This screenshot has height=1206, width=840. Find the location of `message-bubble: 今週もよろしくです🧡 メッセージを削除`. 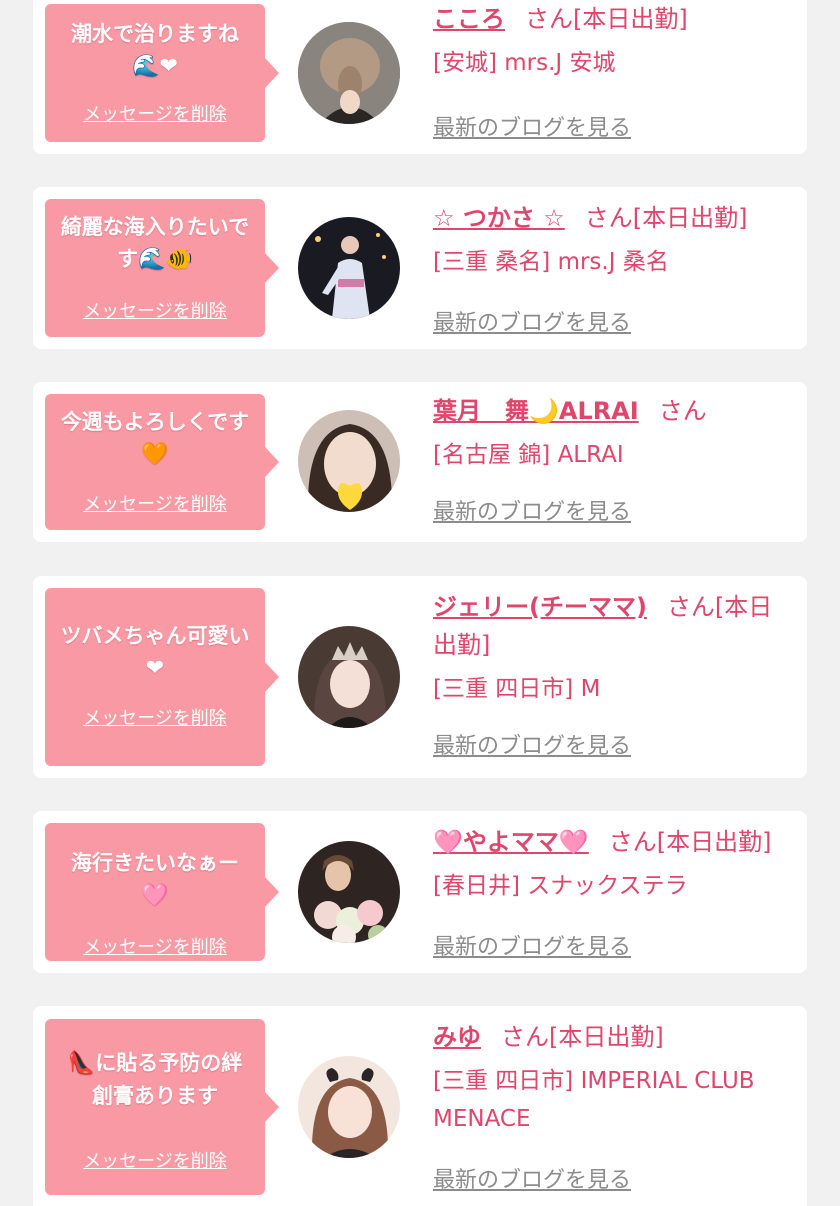

message-bubble: 今週もよろしくです🧡 メッセージを削除 is located at coordinates (162, 462).